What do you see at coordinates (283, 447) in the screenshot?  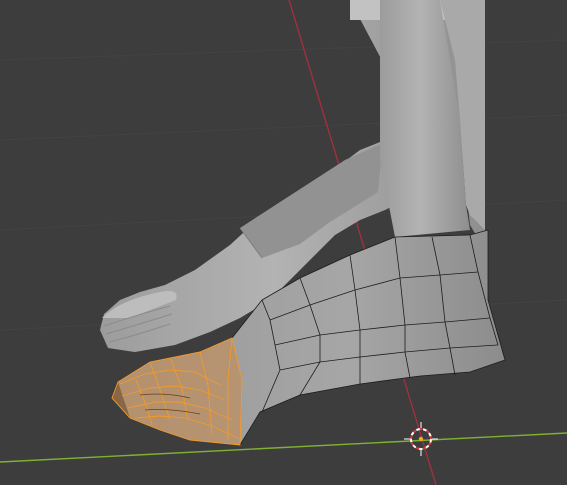 I see `y-axis-line` at bounding box center [283, 447].